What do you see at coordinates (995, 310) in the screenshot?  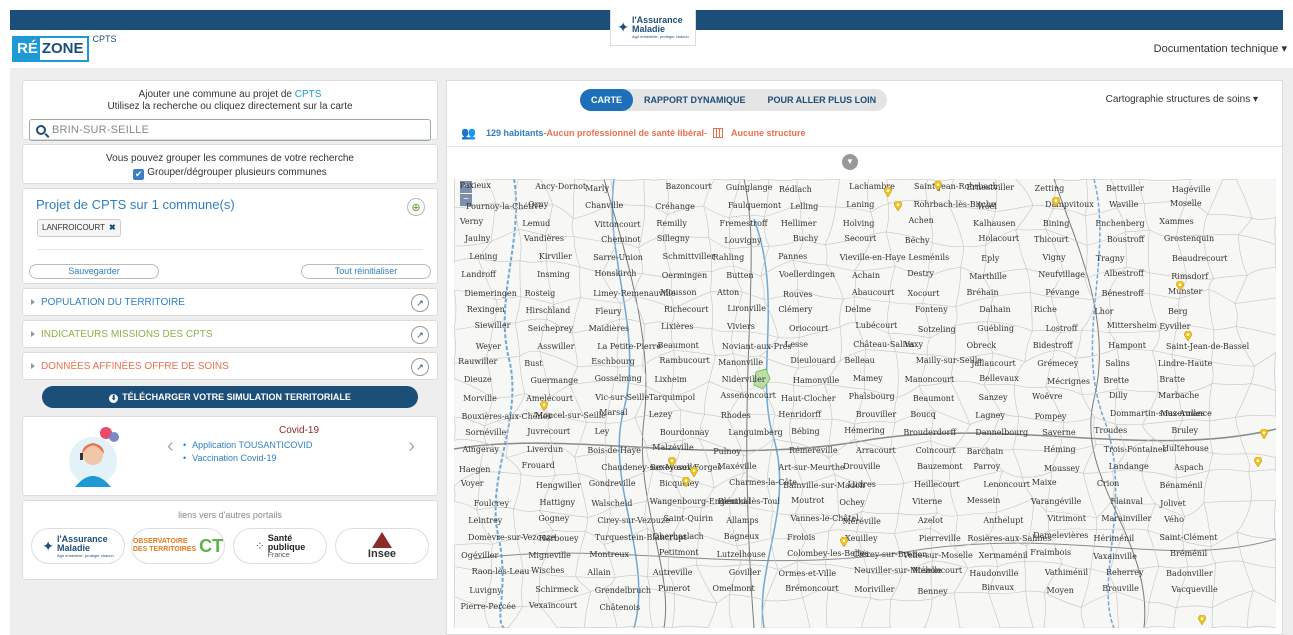 I see `place-label: Dalhain` at bounding box center [995, 310].